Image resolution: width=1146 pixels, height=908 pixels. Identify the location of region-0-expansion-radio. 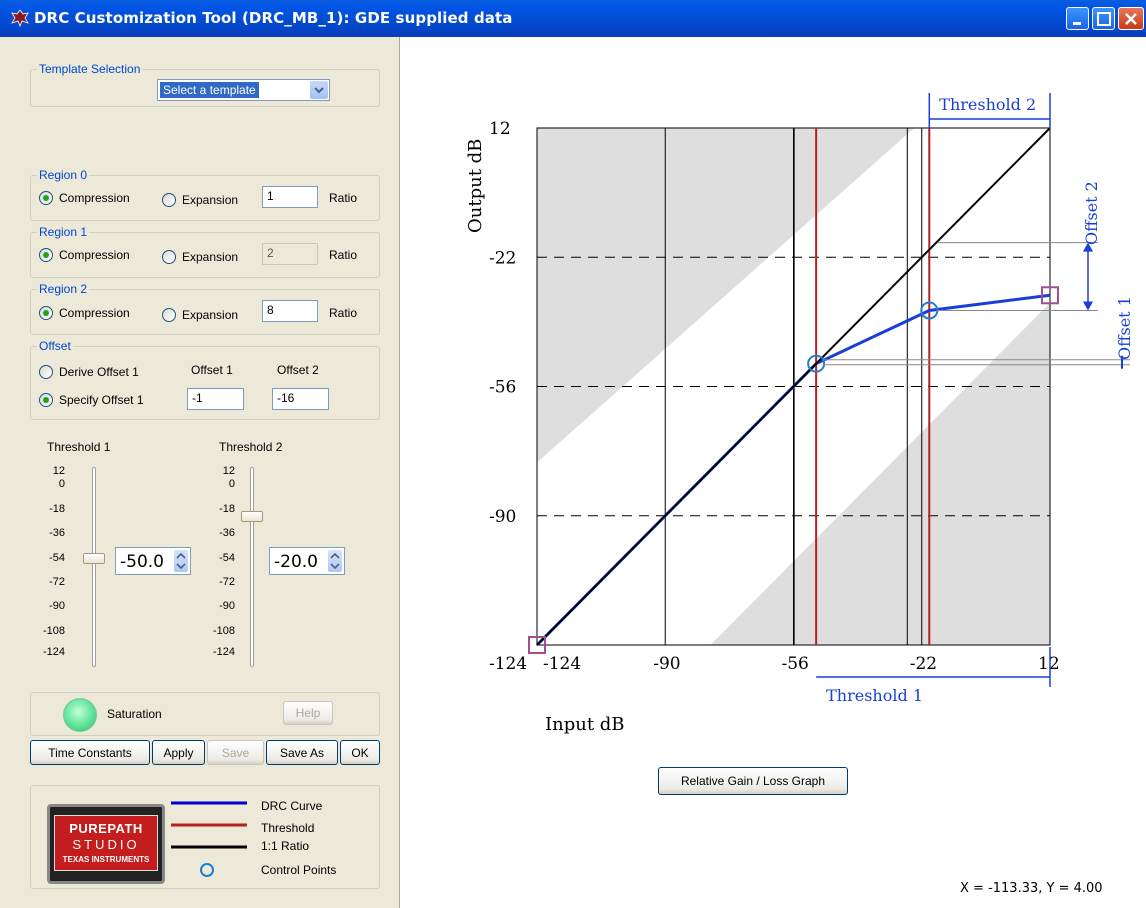
(169, 200).